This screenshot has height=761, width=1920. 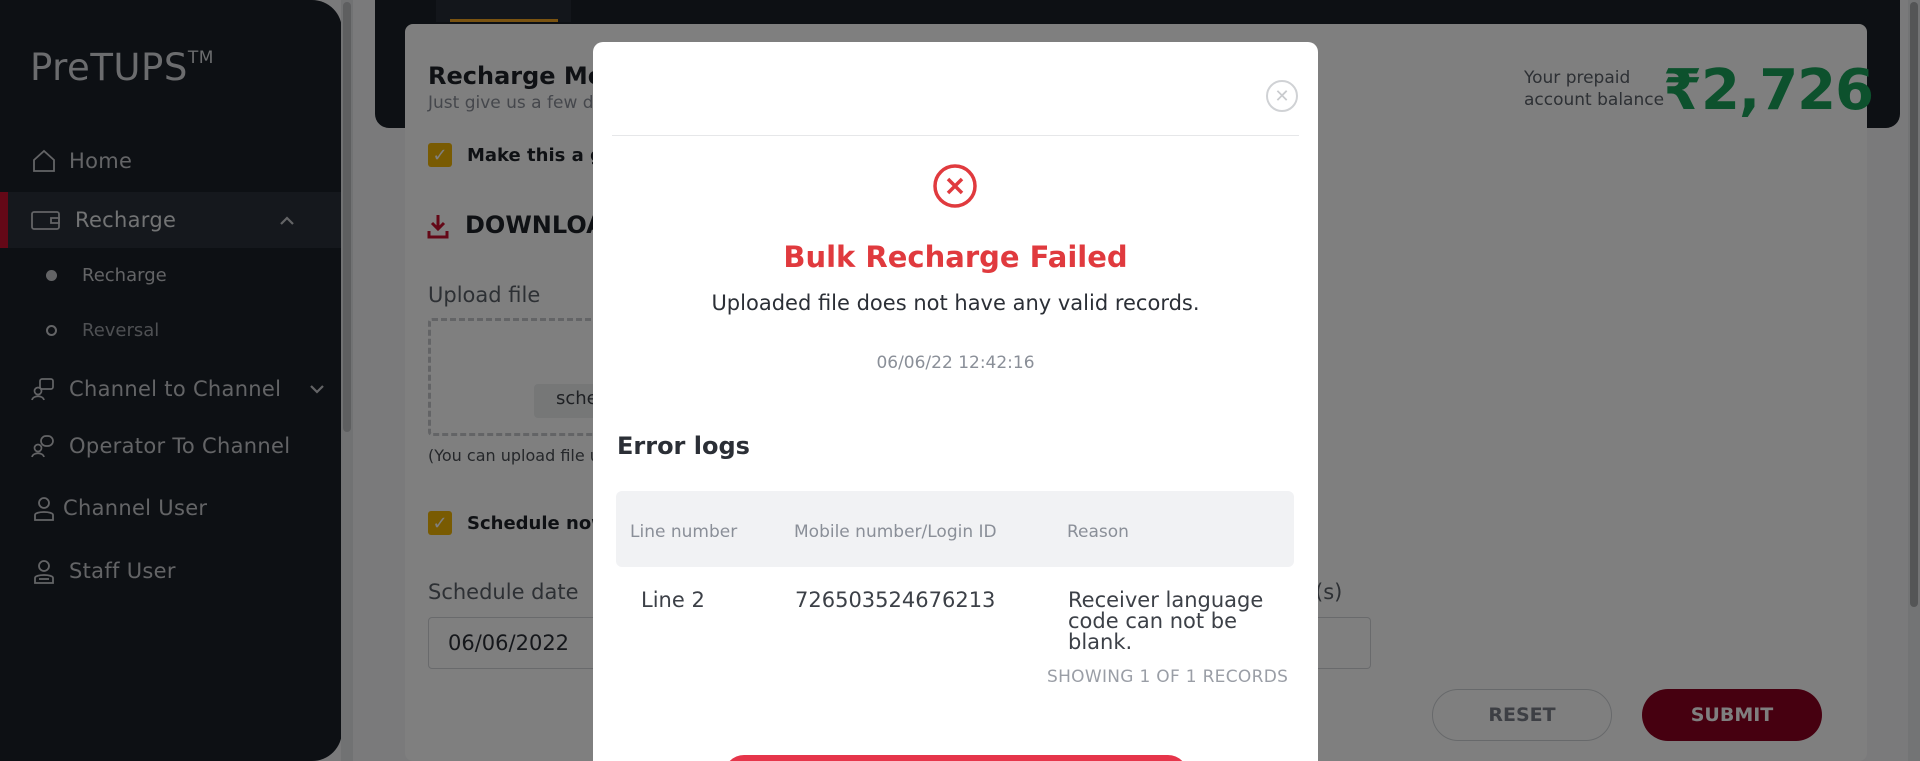 What do you see at coordinates (1282, 96) in the screenshot?
I see `close-icon: ✕` at bounding box center [1282, 96].